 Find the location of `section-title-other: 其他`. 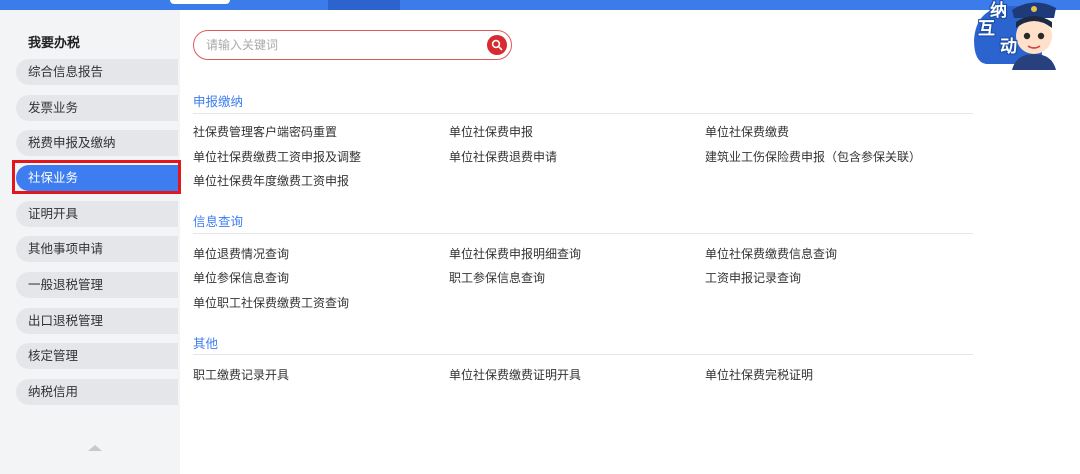

section-title-other: 其他 is located at coordinates (206, 343).